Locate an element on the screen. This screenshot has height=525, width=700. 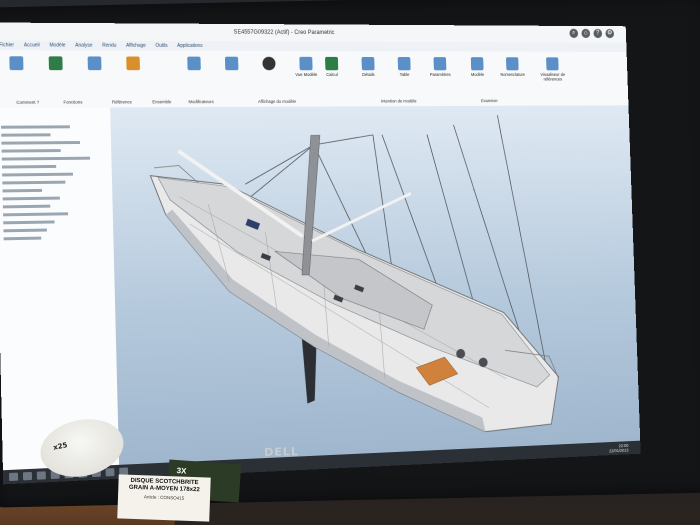
ribbon-label: Paramètres is located at coordinates (440, 74).